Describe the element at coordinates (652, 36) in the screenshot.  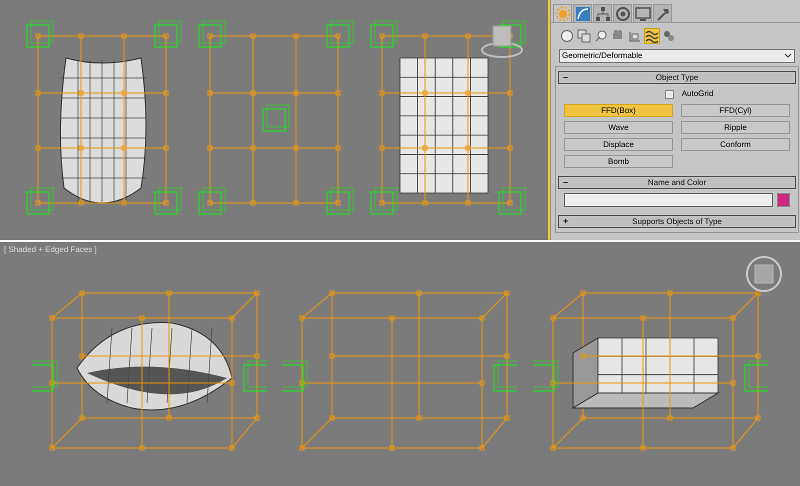
I see `wave-icon` at that location.